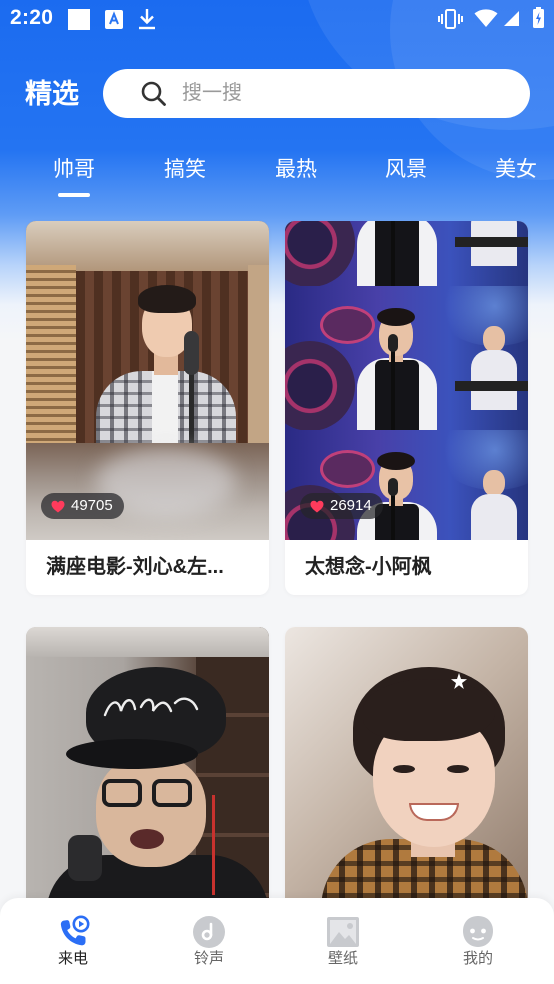 The image size is (554, 984). I want to click on nav-item-incoming-call: 来电, so click(73, 941).